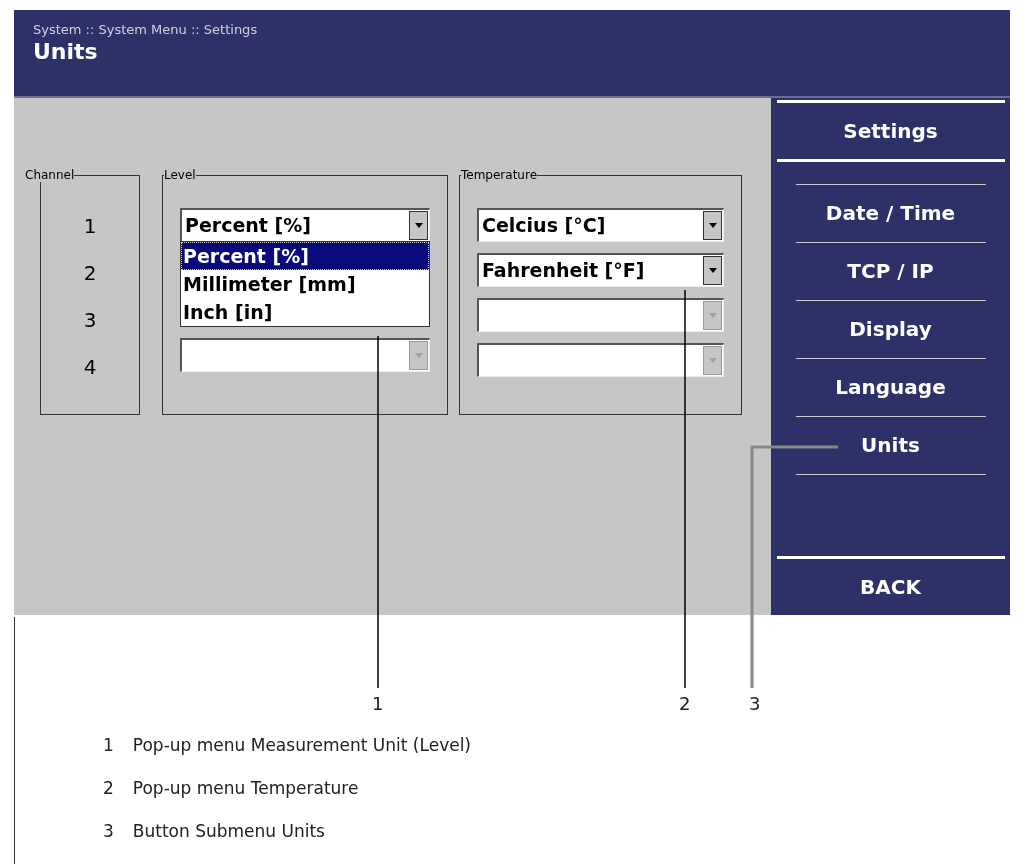 The image size is (1027, 864). Describe the element at coordinates (245, 788) in the screenshot. I see `legend-text: Pop-up menu Temperature` at that location.